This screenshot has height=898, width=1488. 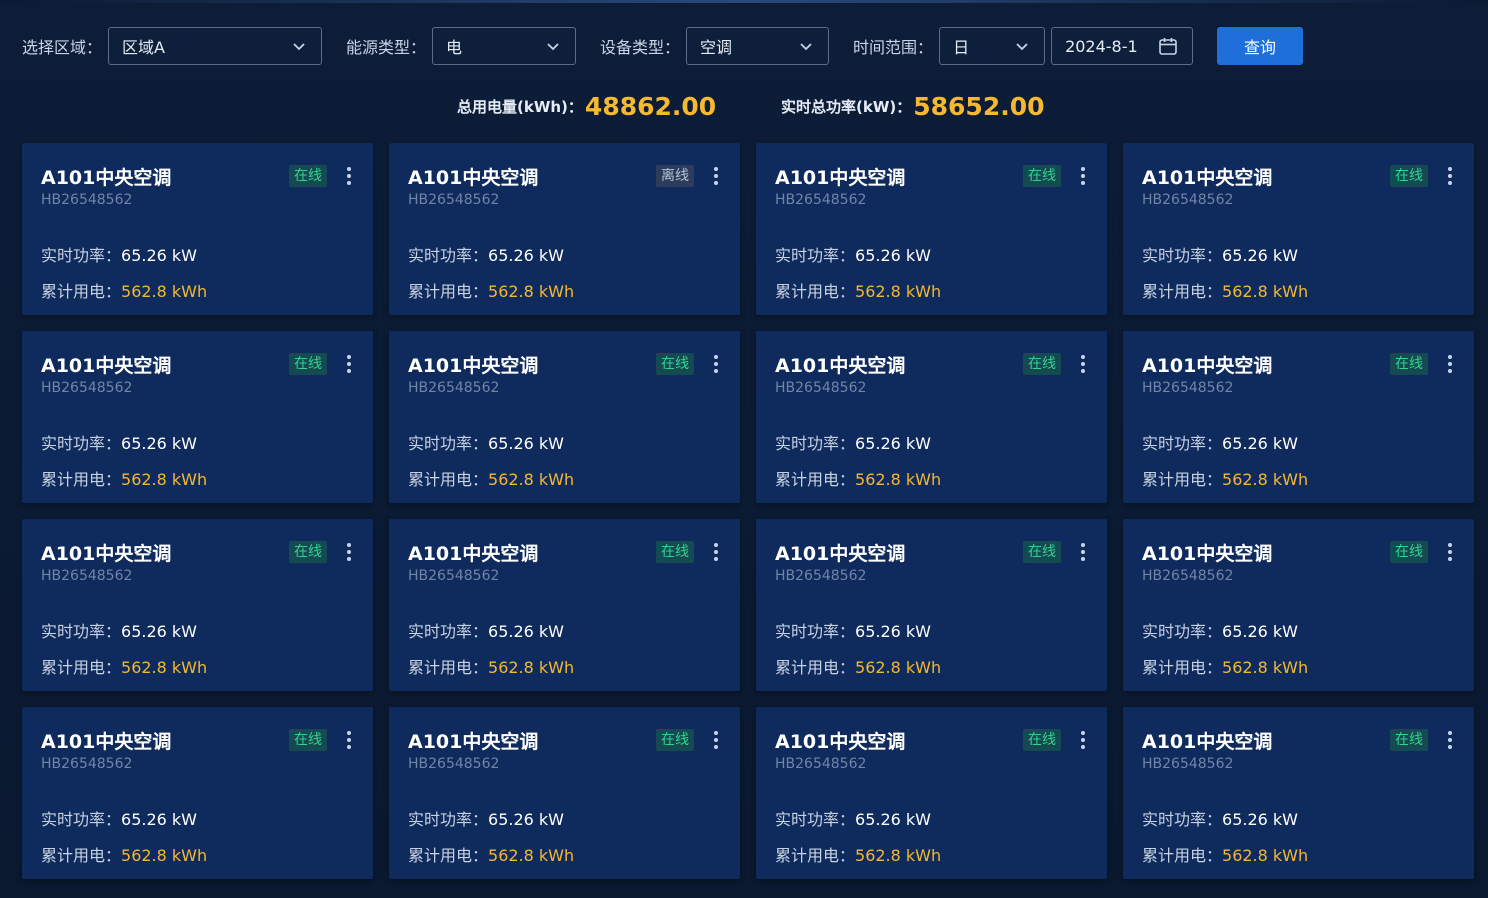 I want to click on time-range-select: 日, so click(x=992, y=46).